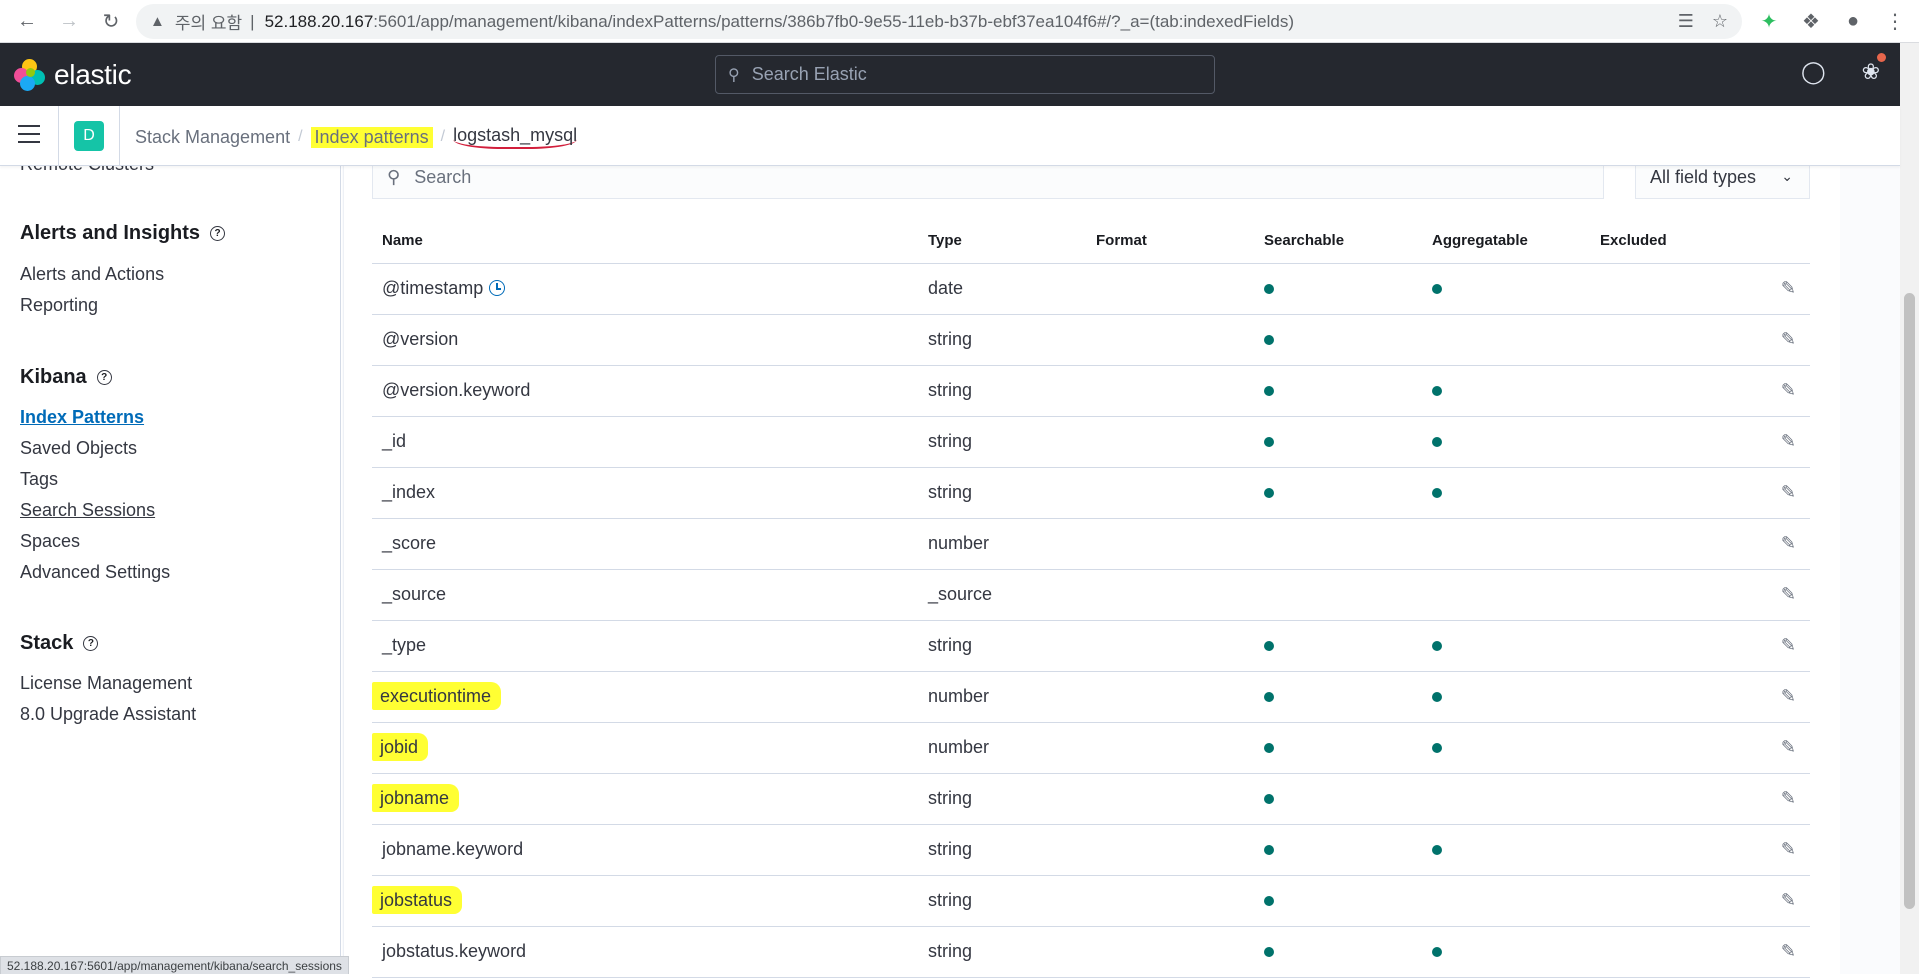  I want to click on table-row: _index string ✎, so click(1091, 493).